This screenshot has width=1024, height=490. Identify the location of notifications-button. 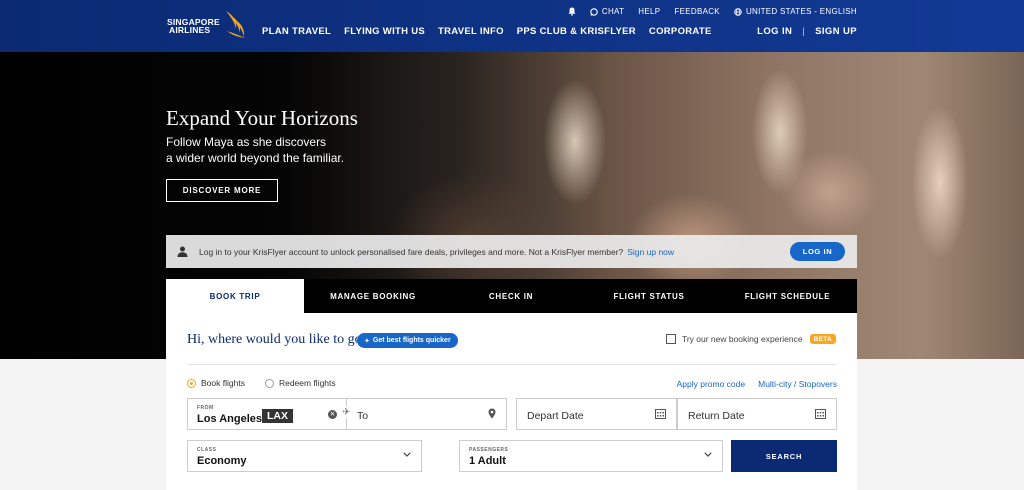
(572, 11).